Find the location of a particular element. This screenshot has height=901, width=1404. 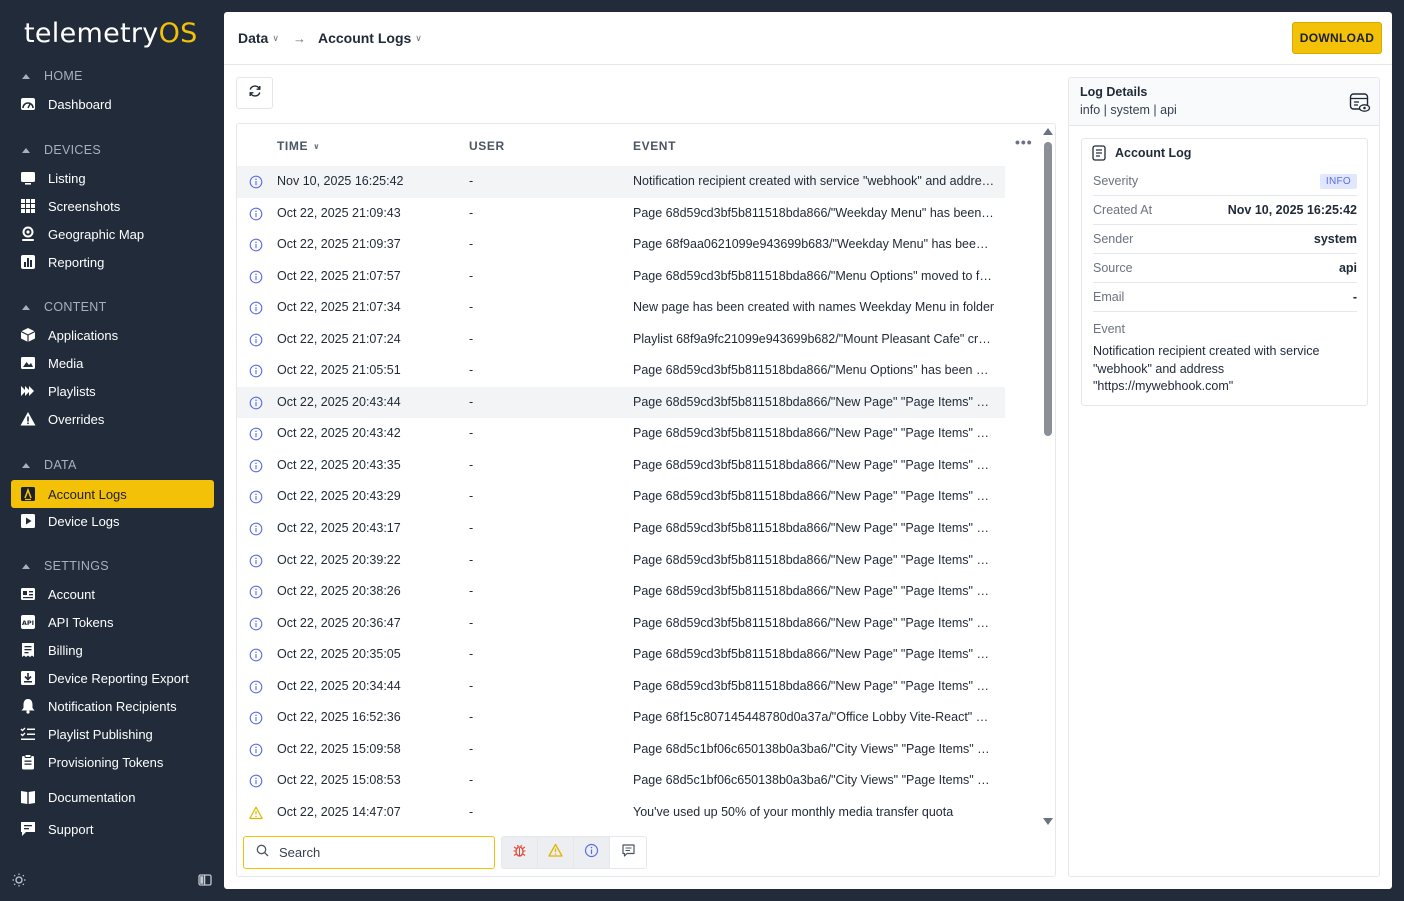

row-time: Oct 22, 2025 20:43:44 is located at coordinates (339, 401).